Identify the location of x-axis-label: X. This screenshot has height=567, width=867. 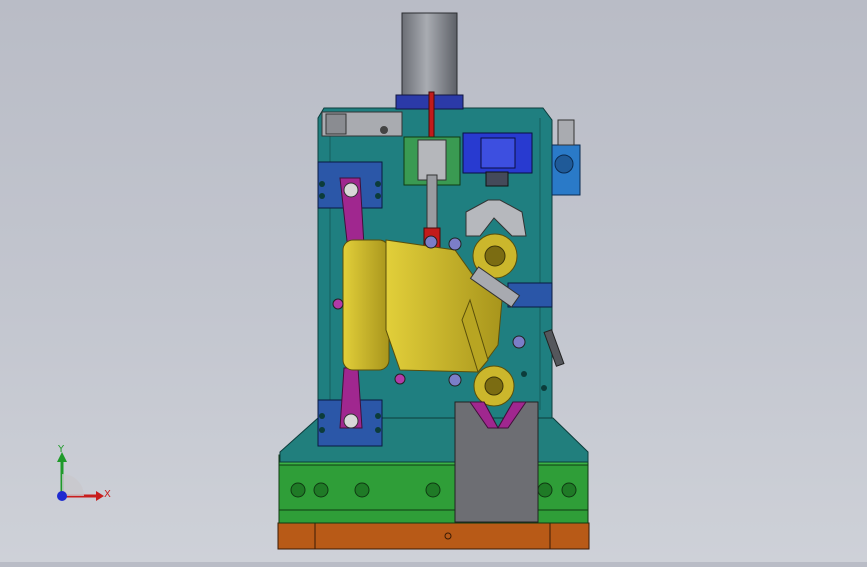
(107, 494).